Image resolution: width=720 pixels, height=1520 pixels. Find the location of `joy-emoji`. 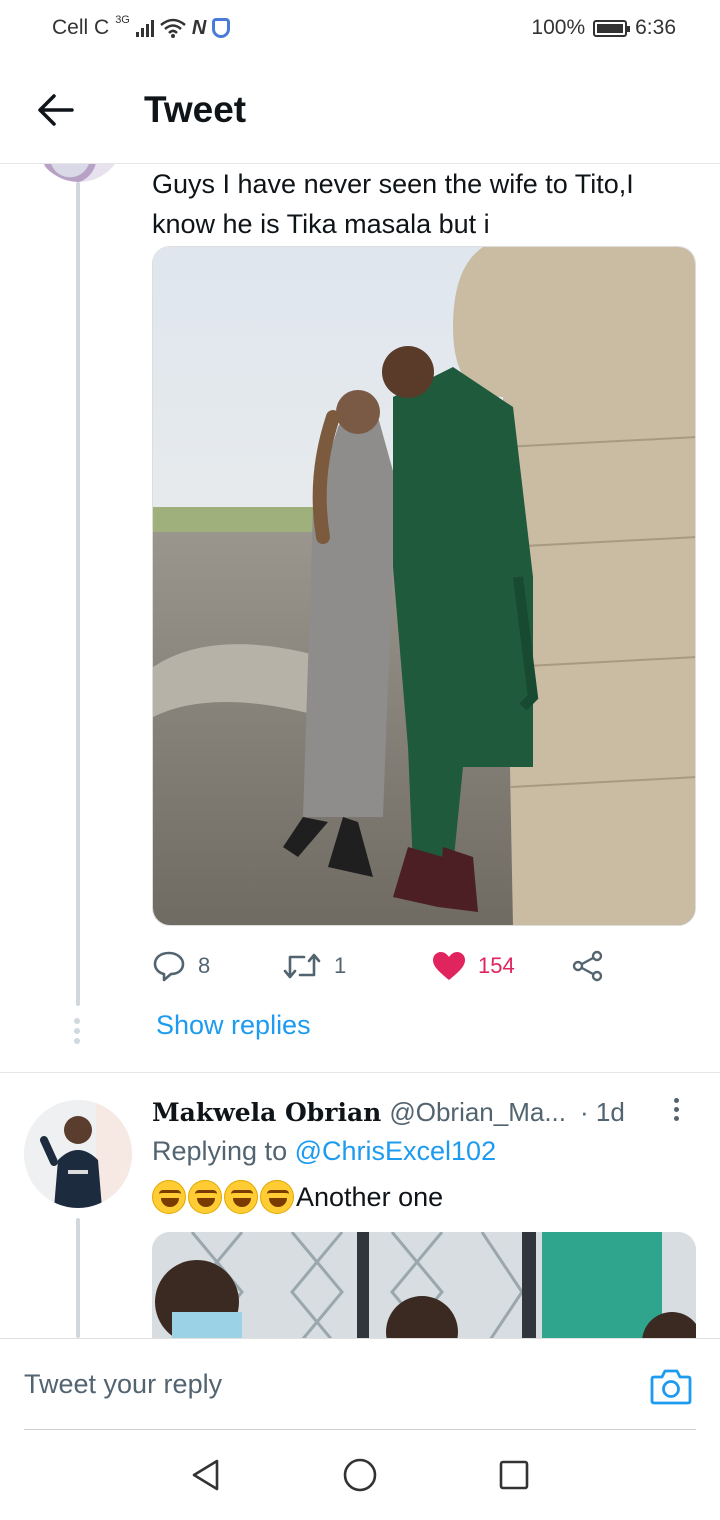

joy-emoji is located at coordinates (277, 1197).